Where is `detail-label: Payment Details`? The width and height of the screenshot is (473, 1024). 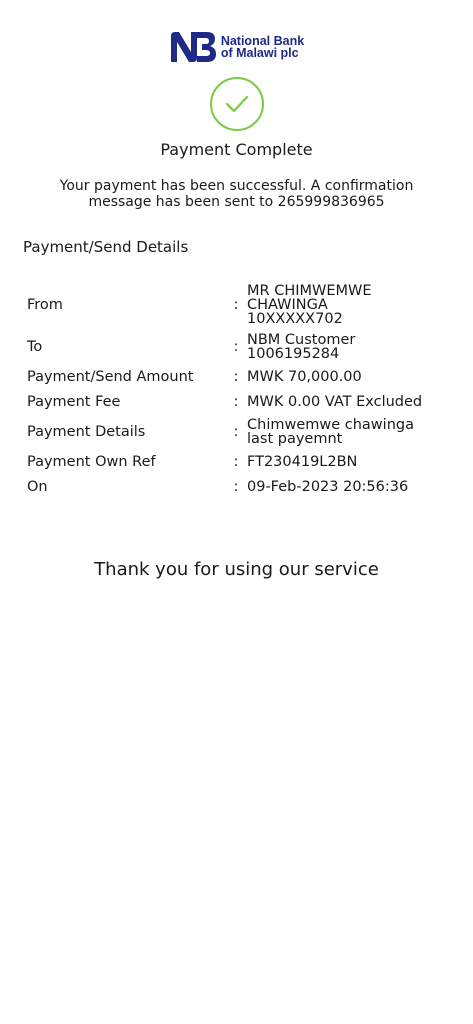 detail-label: Payment Details is located at coordinates (86, 432).